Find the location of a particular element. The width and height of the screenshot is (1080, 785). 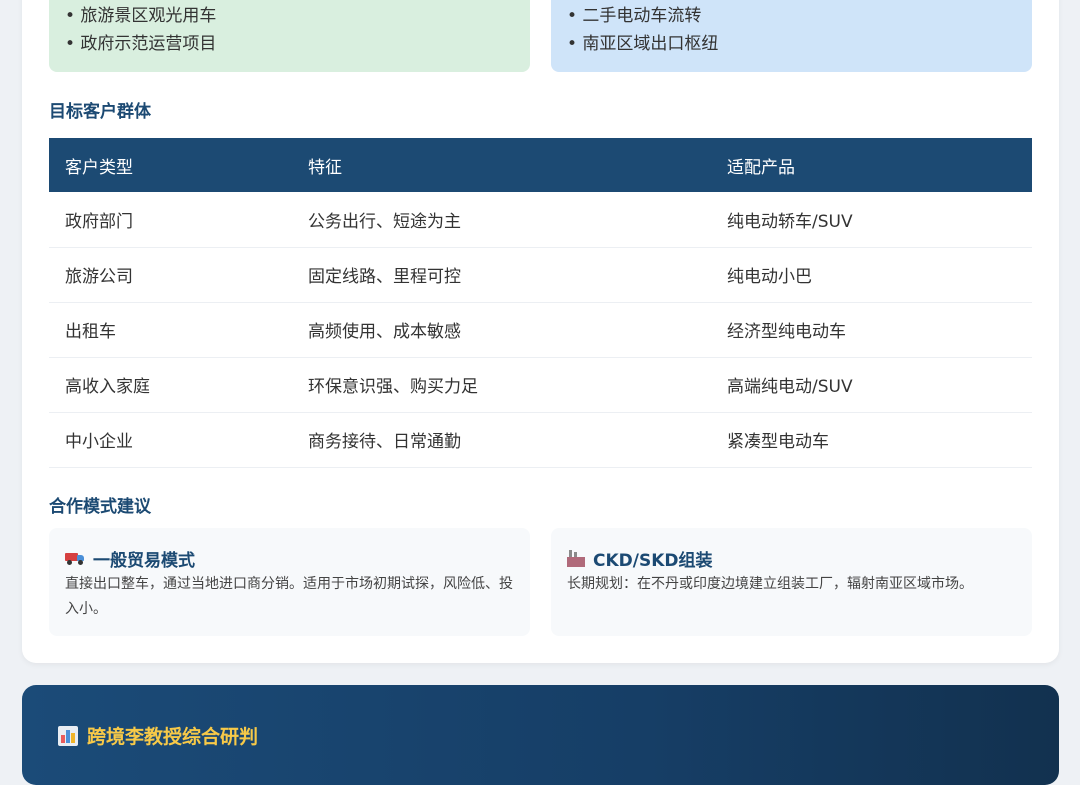

table-cell: 高收入家庭 is located at coordinates (170, 385).